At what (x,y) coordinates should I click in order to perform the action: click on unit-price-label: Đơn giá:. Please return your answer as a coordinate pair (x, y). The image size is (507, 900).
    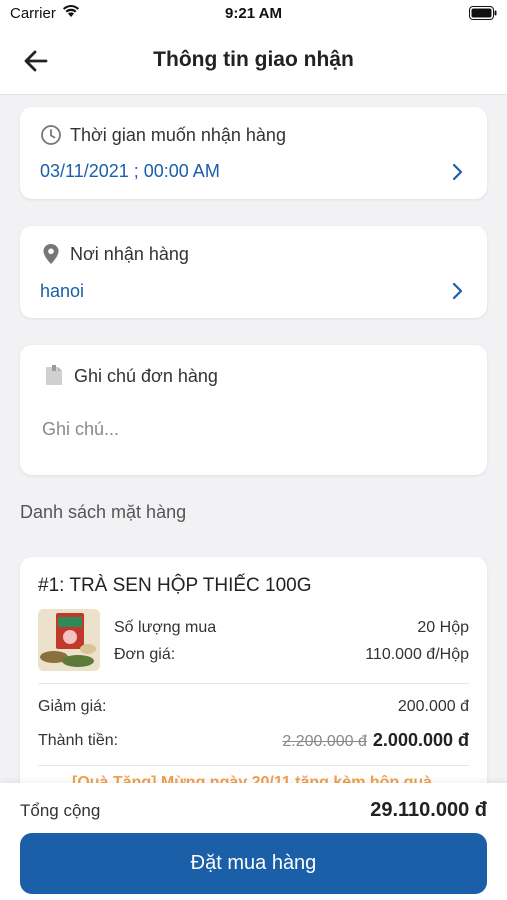
    Looking at the image, I should click on (145, 654).